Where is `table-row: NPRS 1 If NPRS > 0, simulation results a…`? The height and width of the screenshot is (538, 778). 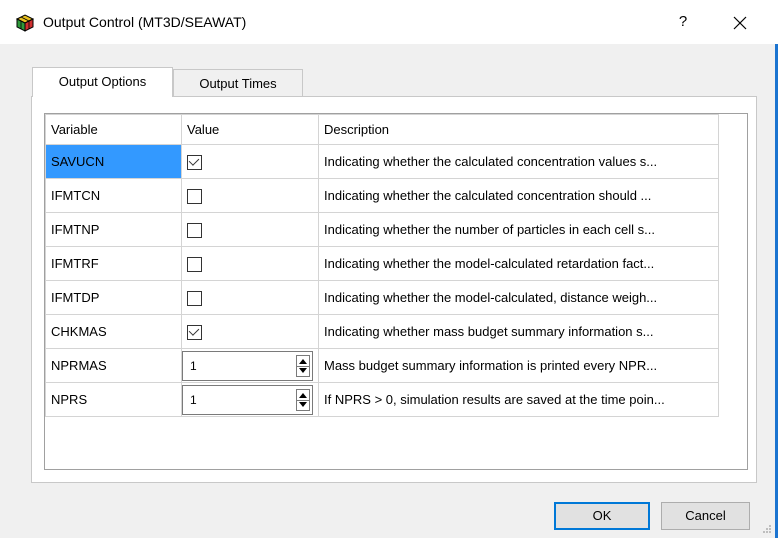
table-row: NPRS 1 If NPRS > 0, simulation results a… is located at coordinates (382, 399).